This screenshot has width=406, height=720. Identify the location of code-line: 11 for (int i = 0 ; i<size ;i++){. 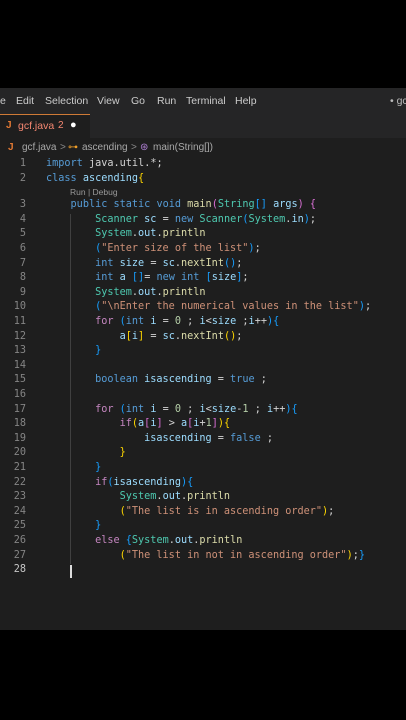
(203, 323).